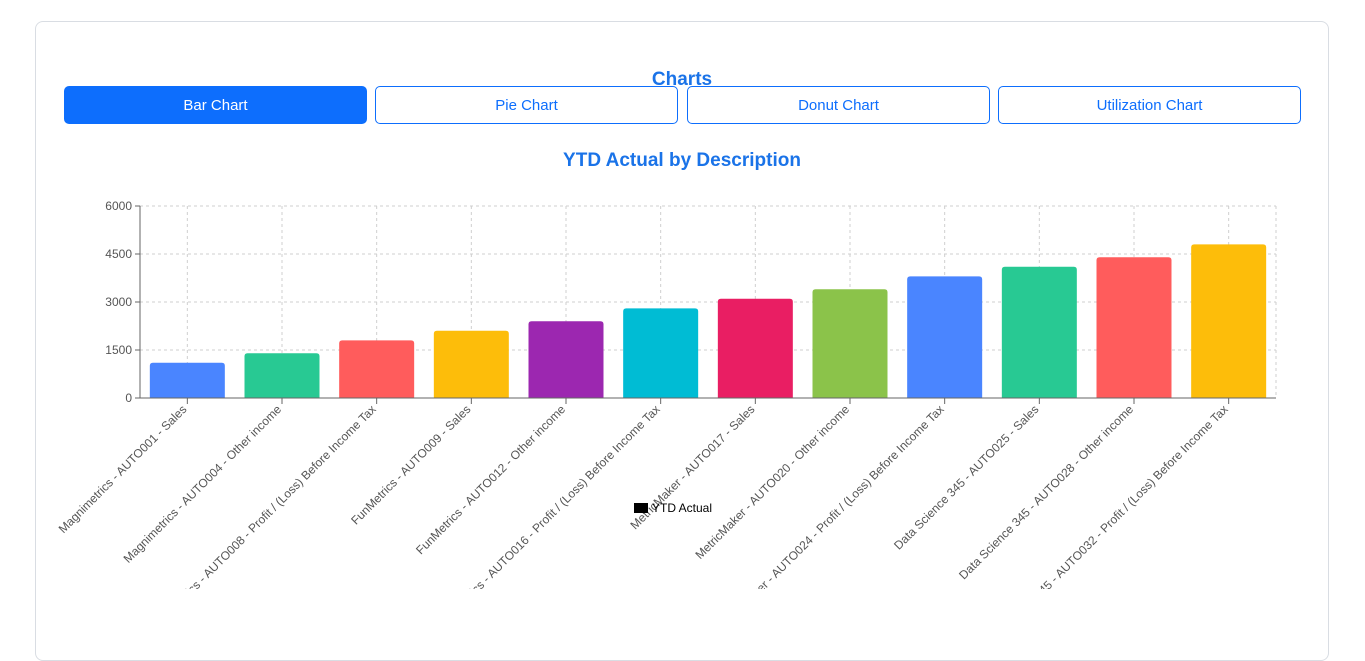 This screenshot has width=1365, height=661. I want to click on y-tick-label: 6000, so click(118, 206).